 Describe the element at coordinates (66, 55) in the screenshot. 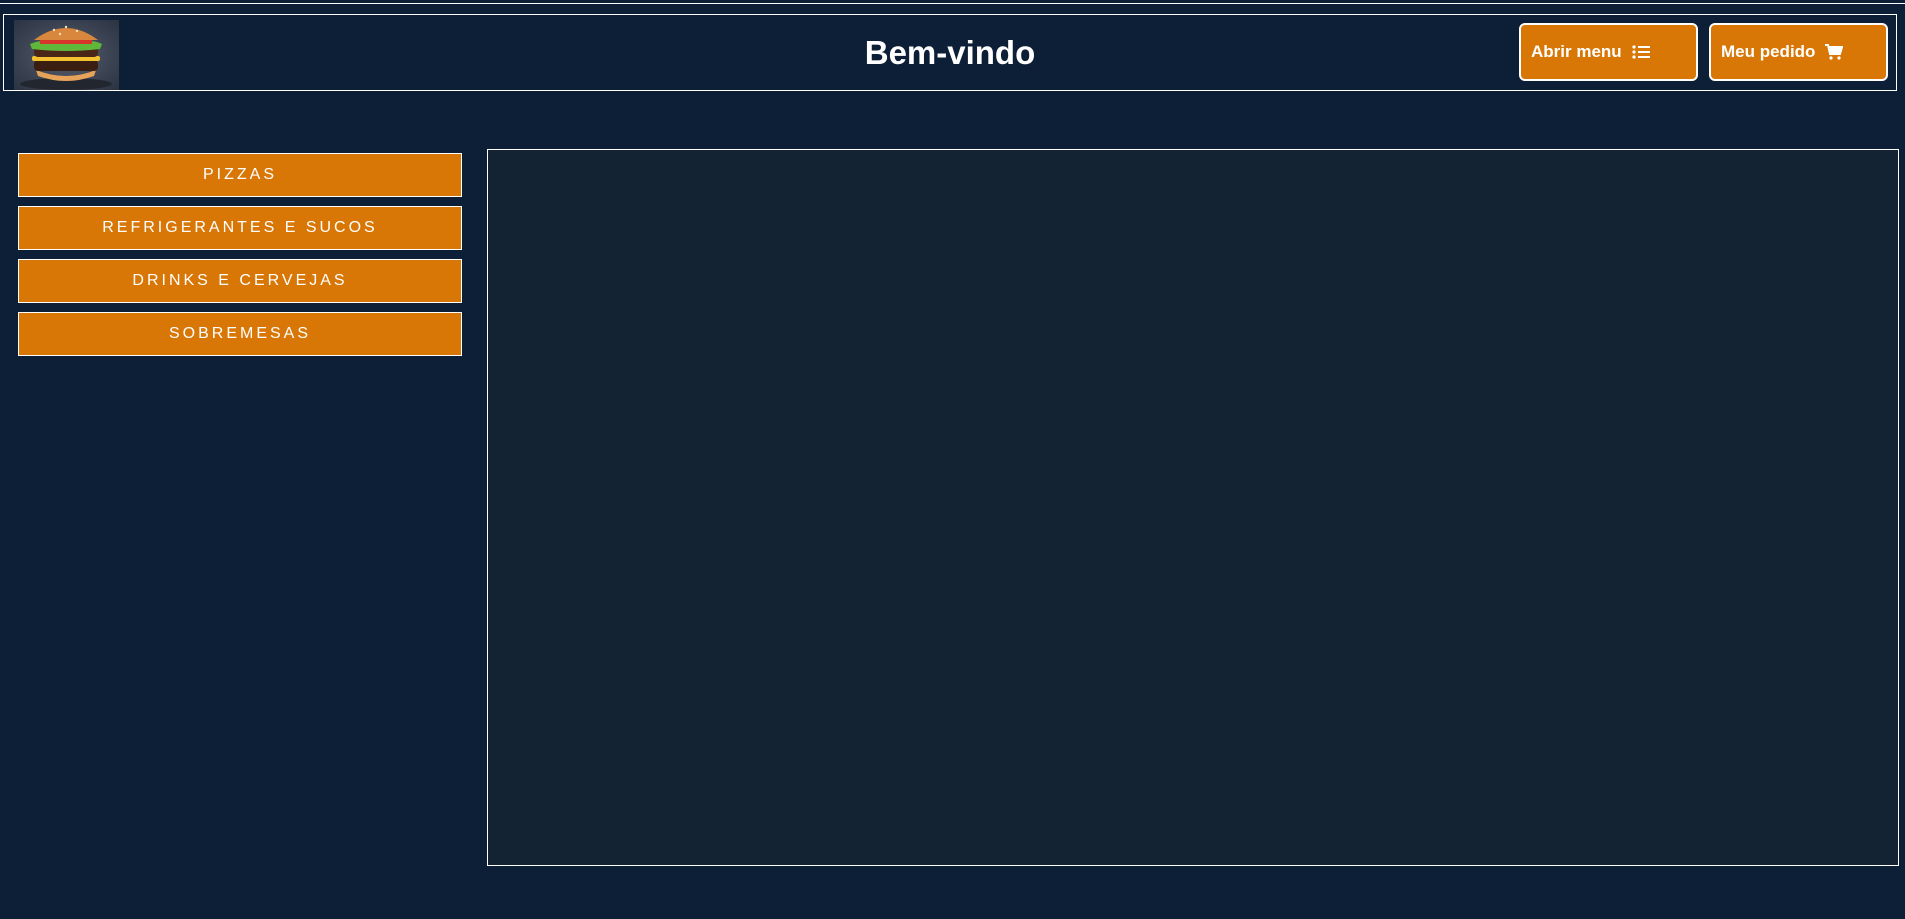

I see `burger-logo` at that location.